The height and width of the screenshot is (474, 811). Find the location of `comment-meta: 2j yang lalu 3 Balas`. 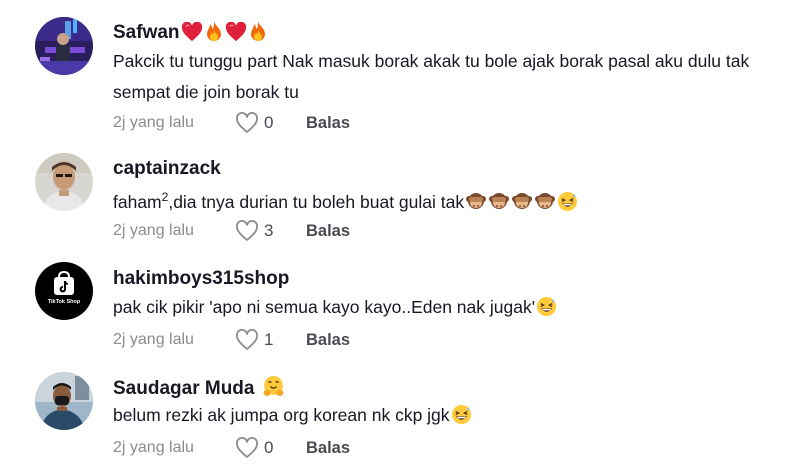

comment-meta: 2j yang lalu 3 Balas is located at coordinates (263, 231).